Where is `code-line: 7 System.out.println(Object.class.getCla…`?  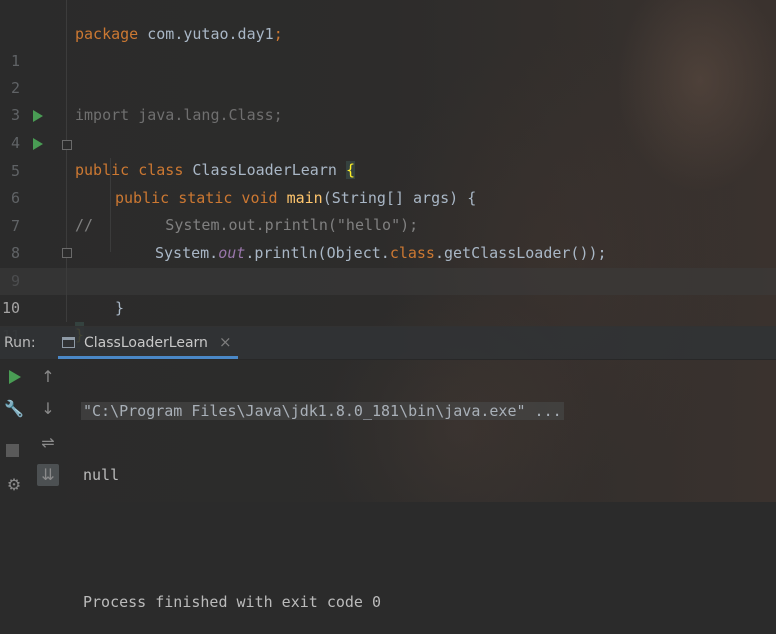 code-line: 7 System.out.println(Object.class.getCla… is located at coordinates (388, 224).